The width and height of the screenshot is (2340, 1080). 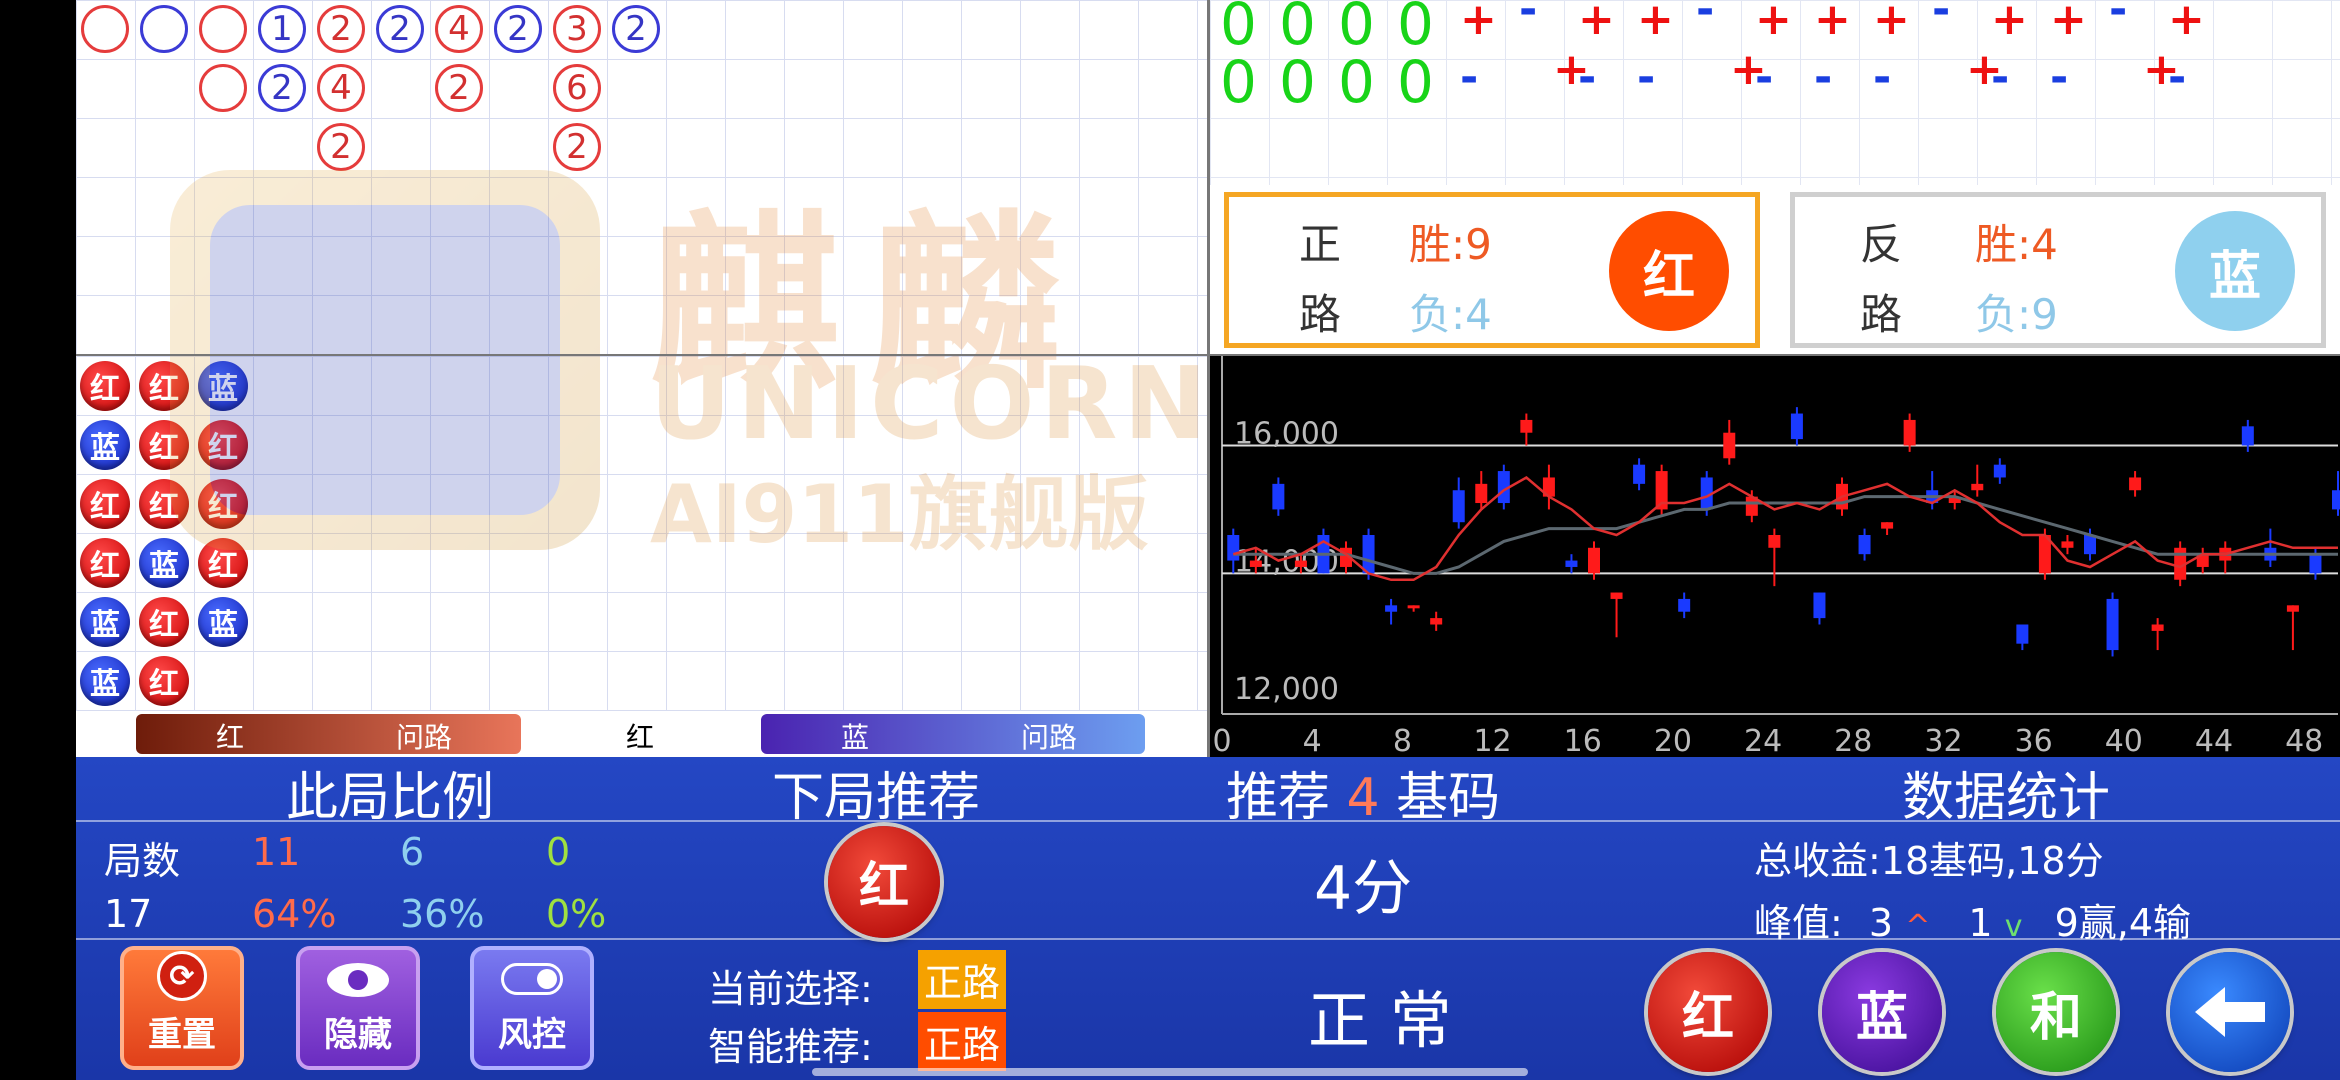 I want to click on x-tick-label: 28, so click(x=1853, y=740).